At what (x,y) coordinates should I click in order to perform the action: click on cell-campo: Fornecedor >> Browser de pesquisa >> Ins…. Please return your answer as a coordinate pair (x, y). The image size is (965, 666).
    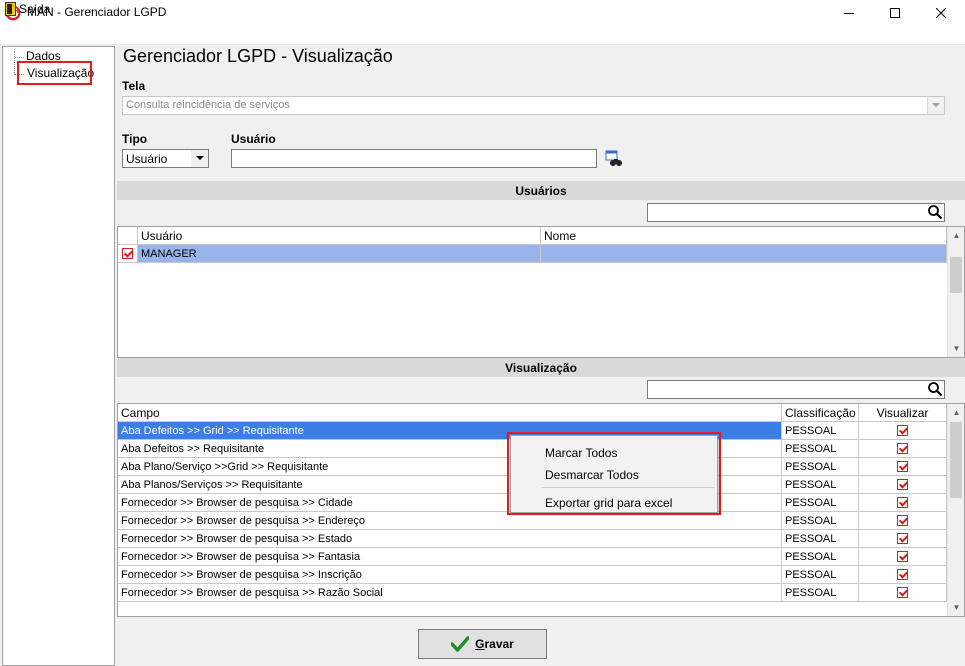
    Looking at the image, I should click on (450, 575).